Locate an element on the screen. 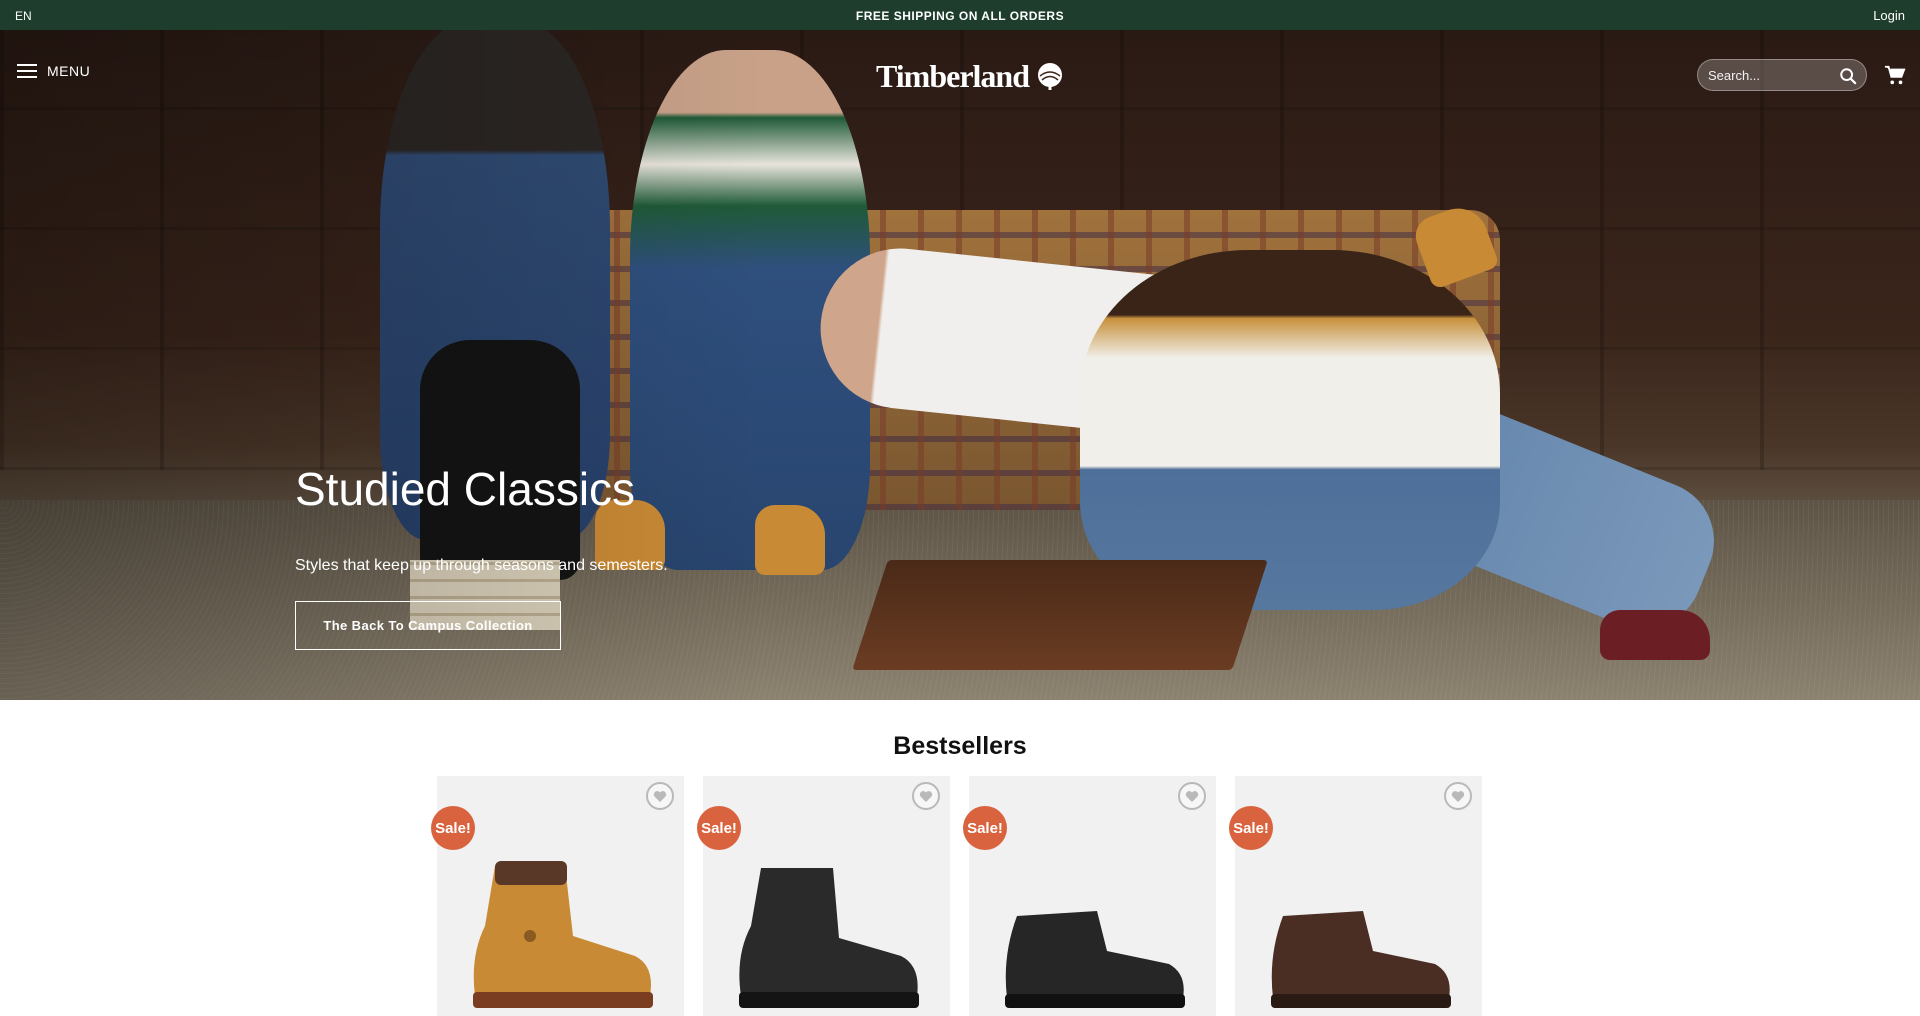  search-box is located at coordinates (1782, 75).